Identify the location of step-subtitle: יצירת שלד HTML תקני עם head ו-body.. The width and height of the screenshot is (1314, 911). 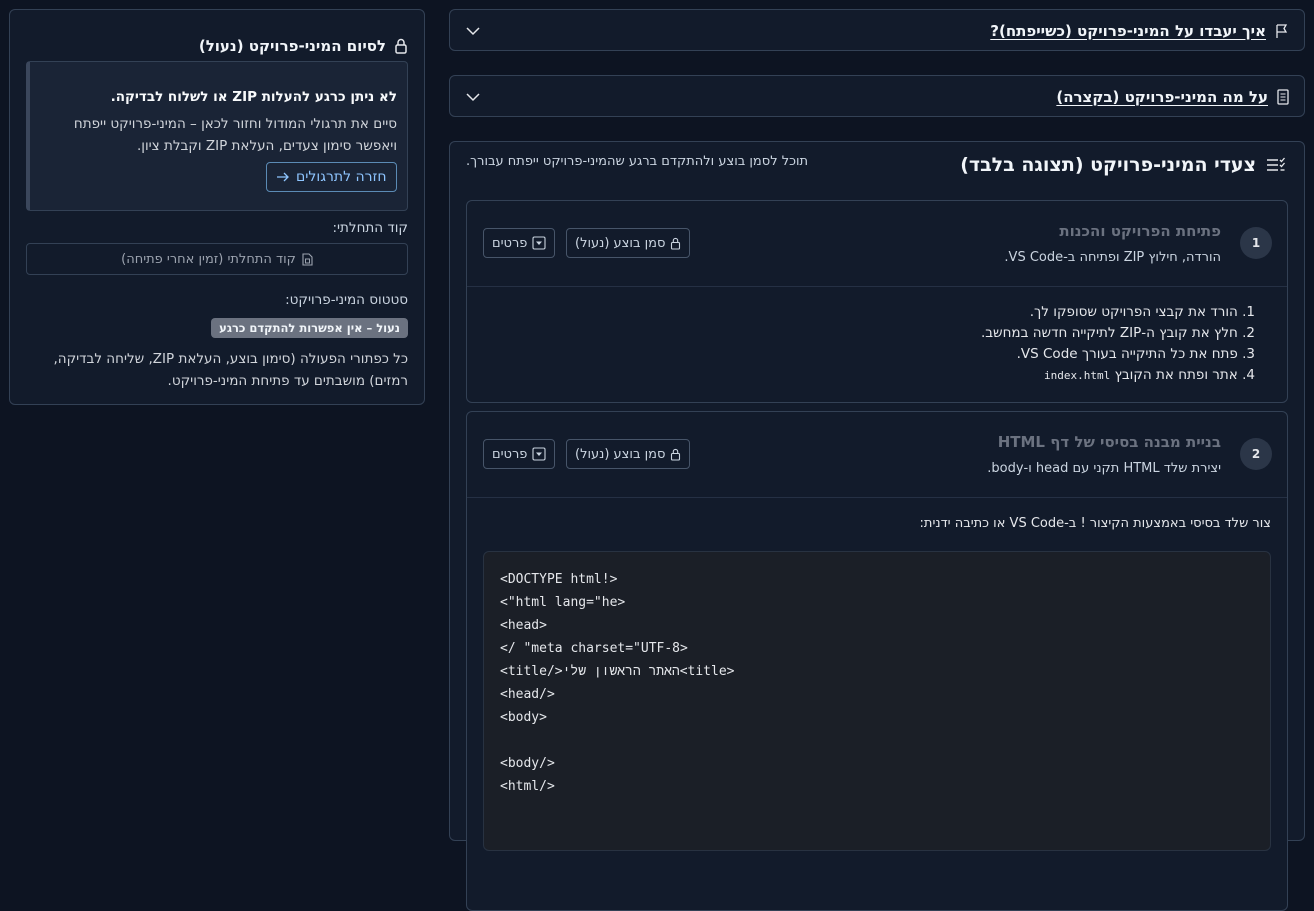
(1104, 468).